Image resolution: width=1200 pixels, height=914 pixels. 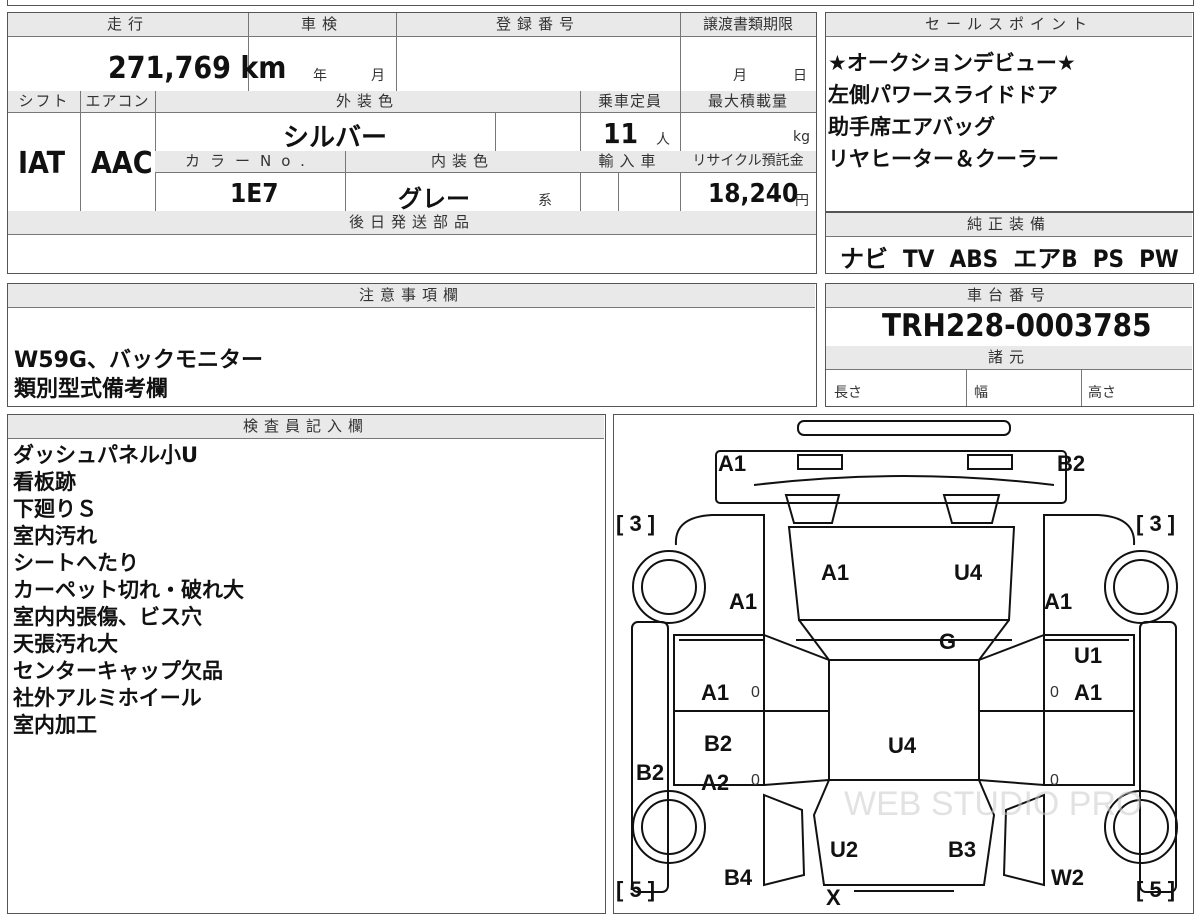 What do you see at coordinates (545, 201) in the screenshot?
I see `interior-color-unit: 系` at bounding box center [545, 201].